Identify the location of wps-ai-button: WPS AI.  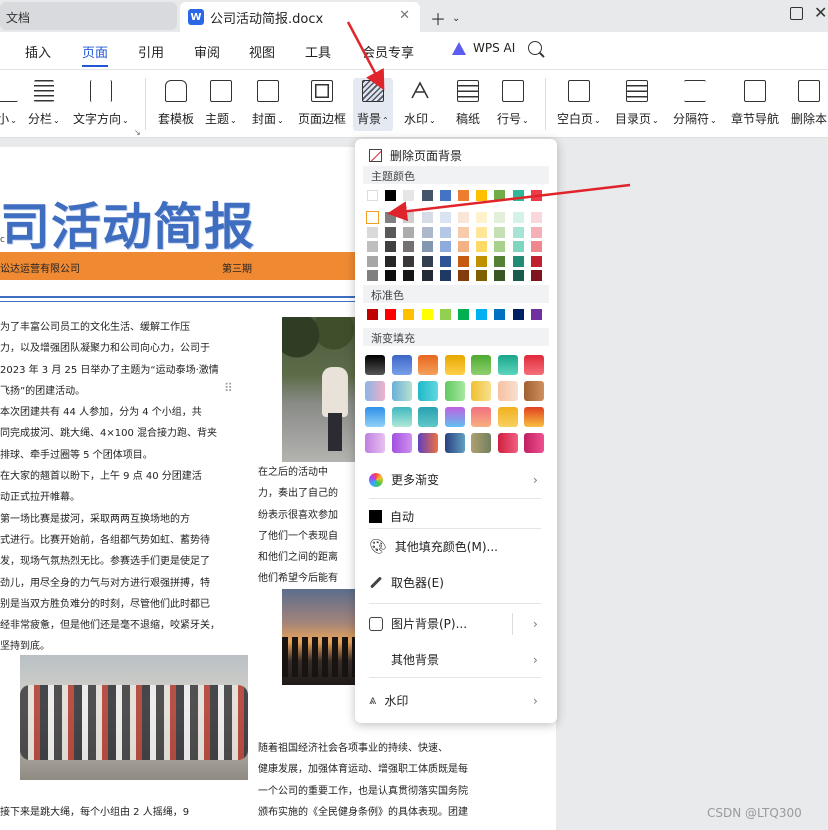
(483, 48).